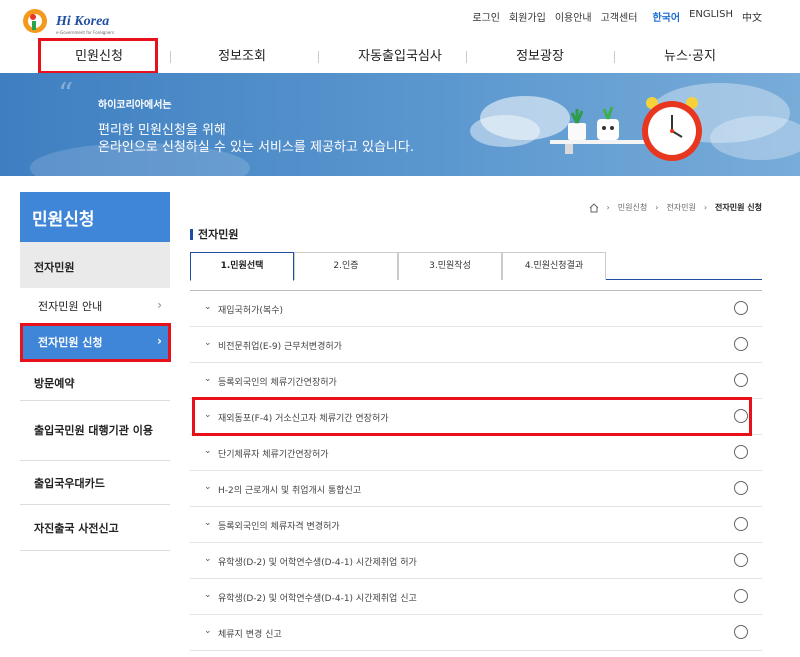 This screenshot has width=800, height=657. Describe the element at coordinates (95, 265) in the screenshot. I see `sidebar-section-e-petition: 전자민원` at that location.